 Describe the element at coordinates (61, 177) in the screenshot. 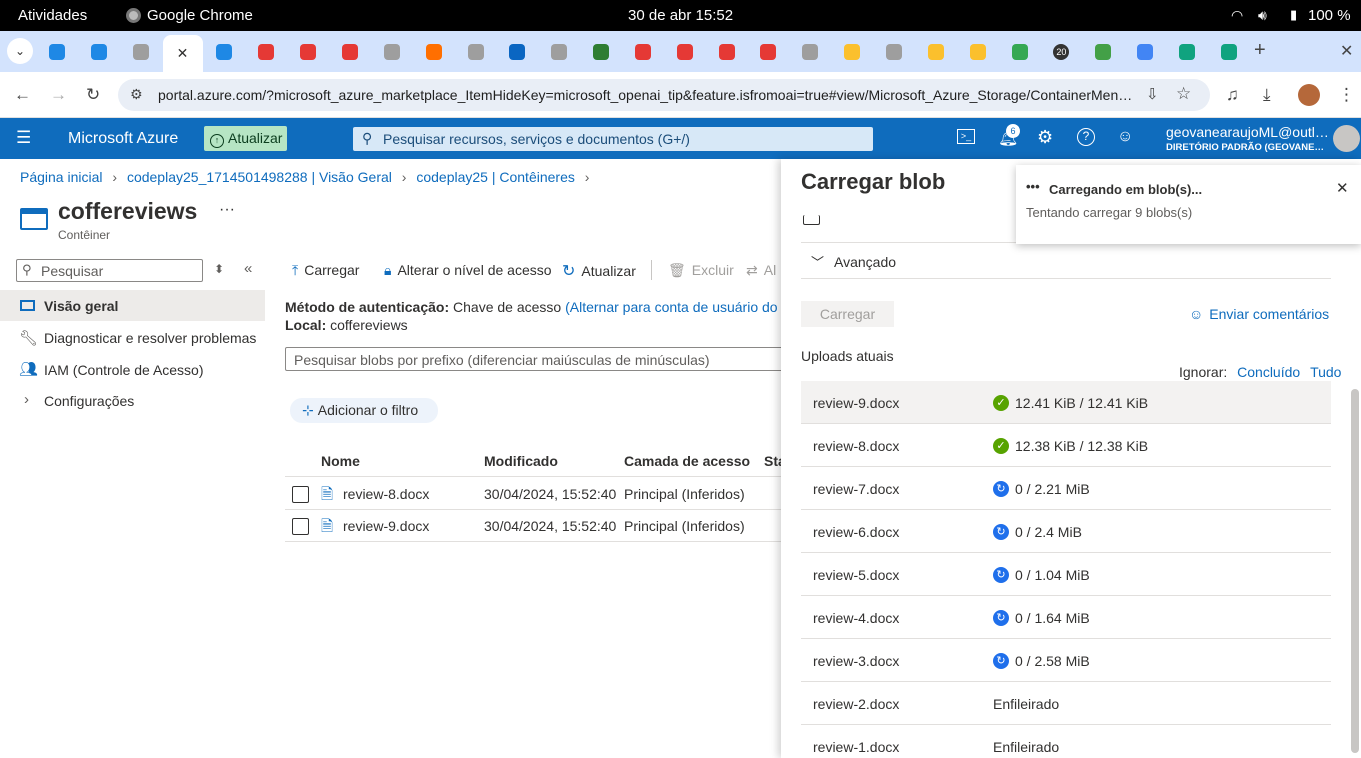

I see `breadcrumb-home: Página inicial` at that location.